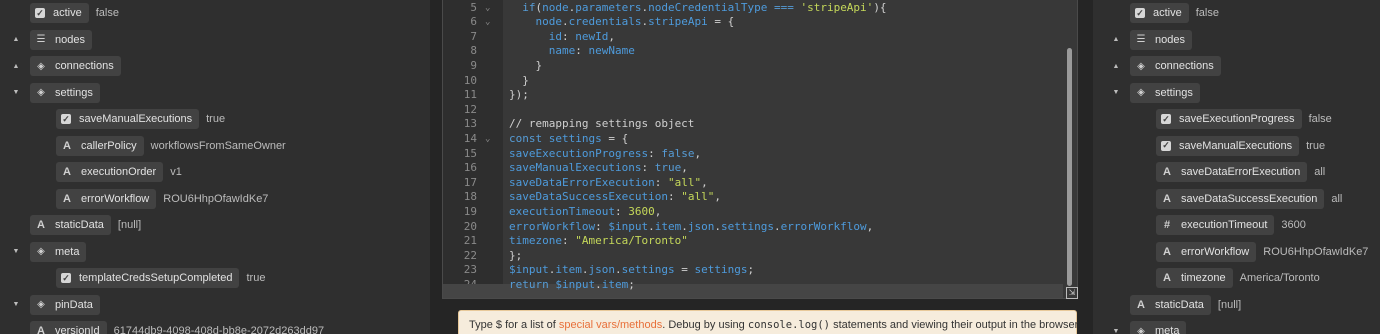 The image size is (1380, 334). What do you see at coordinates (1232, 172) in the screenshot?
I see `field-pill: AsaveDataErrorExecution` at bounding box center [1232, 172].